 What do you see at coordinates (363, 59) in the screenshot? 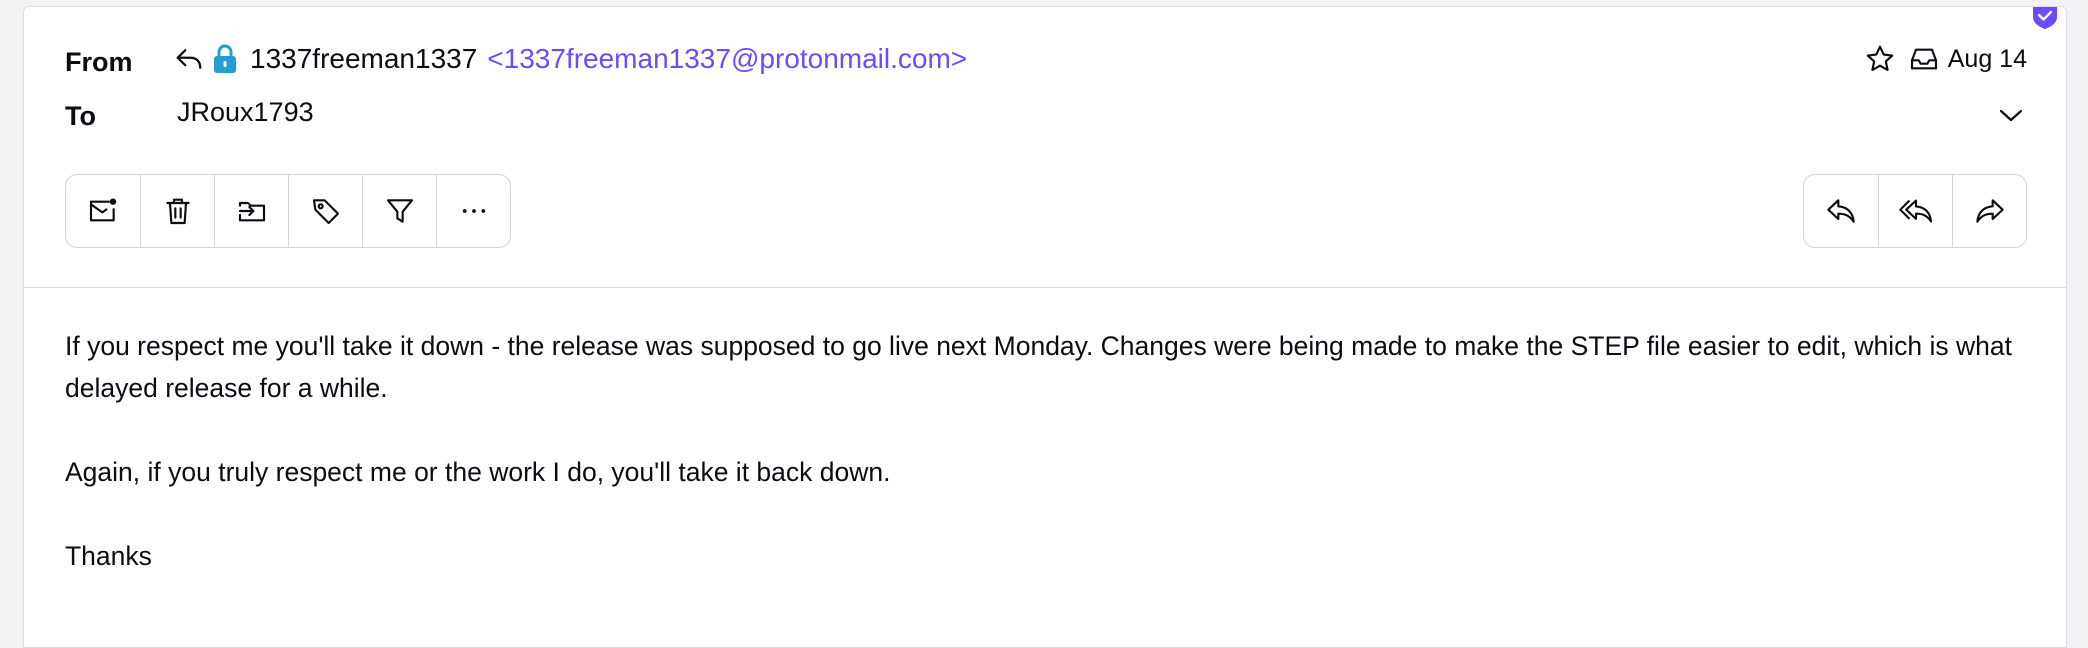
I see `sender-name: 1337freeman1337` at bounding box center [363, 59].